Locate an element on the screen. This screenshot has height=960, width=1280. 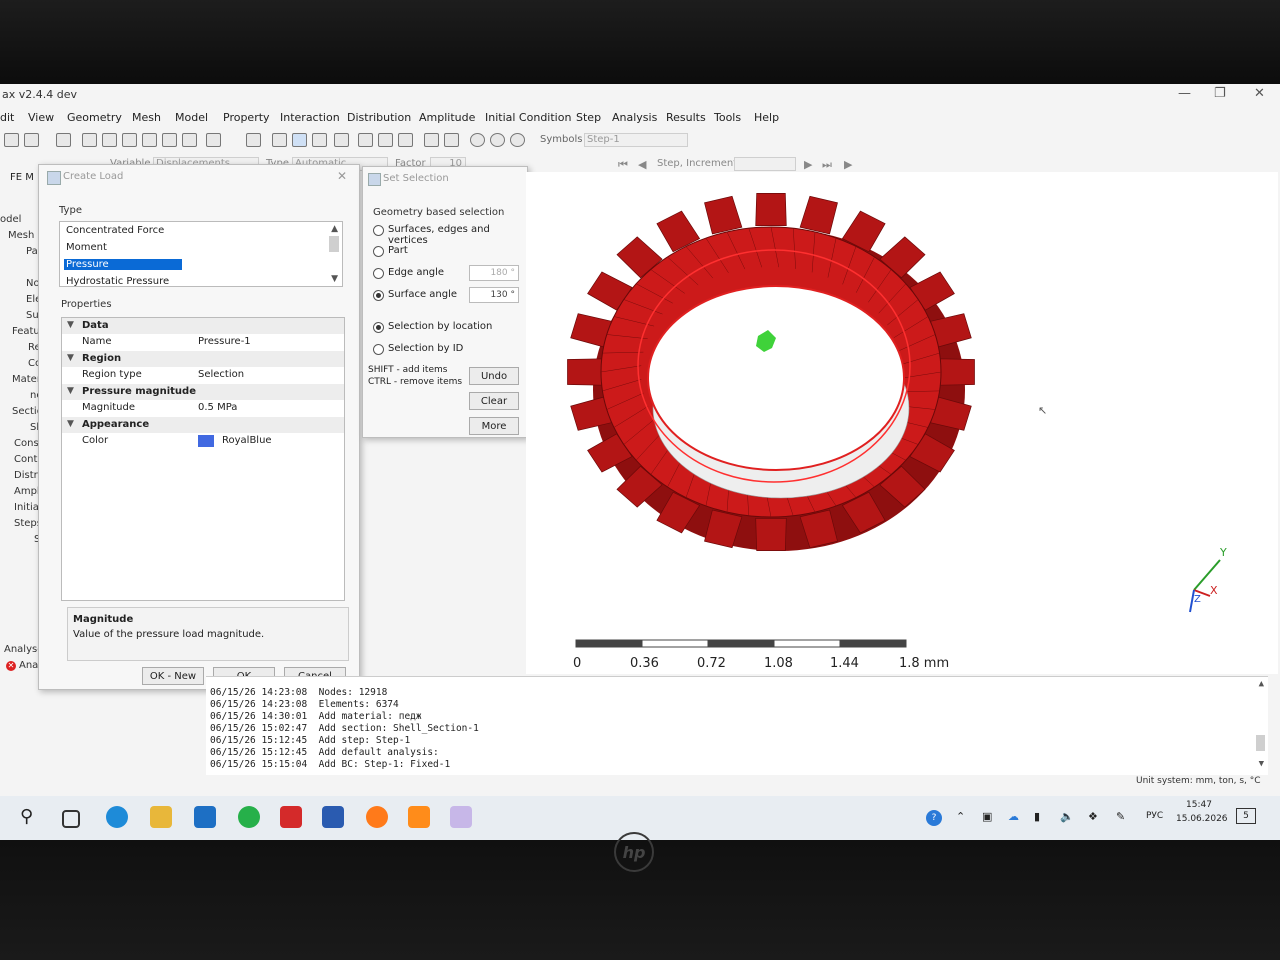
radio-edge-angle is located at coordinates (378, 273).